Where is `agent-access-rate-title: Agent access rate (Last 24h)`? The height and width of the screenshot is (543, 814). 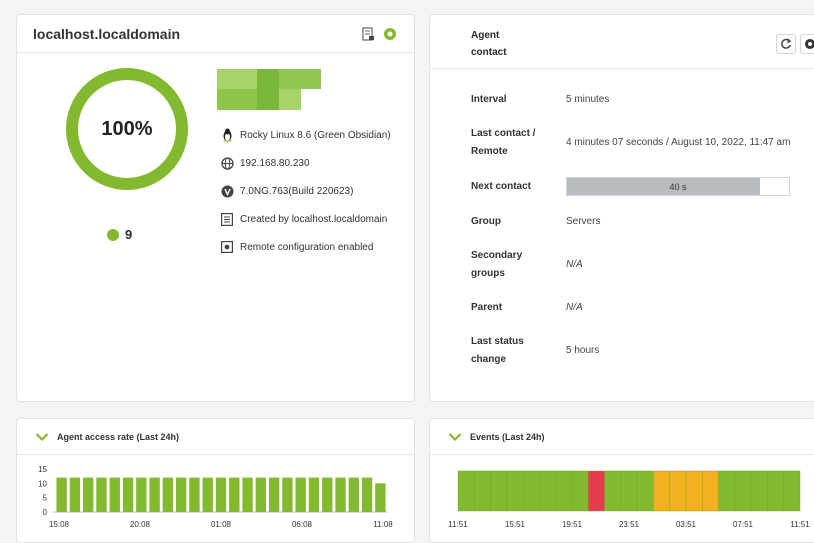
agent-access-rate-title: Agent access rate (Last 24h) is located at coordinates (118, 436).